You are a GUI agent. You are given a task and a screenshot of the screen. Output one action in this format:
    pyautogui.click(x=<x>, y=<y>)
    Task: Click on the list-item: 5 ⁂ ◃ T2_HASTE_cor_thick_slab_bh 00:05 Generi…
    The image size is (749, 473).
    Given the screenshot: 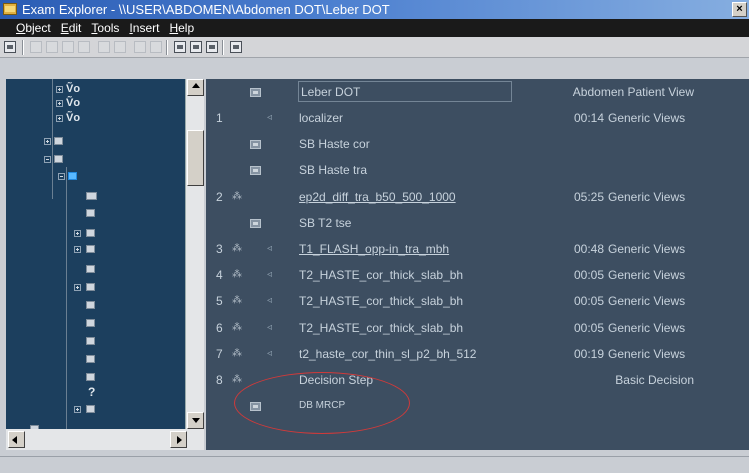 What is the action you would take?
    pyautogui.click(x=477, y=301)
    